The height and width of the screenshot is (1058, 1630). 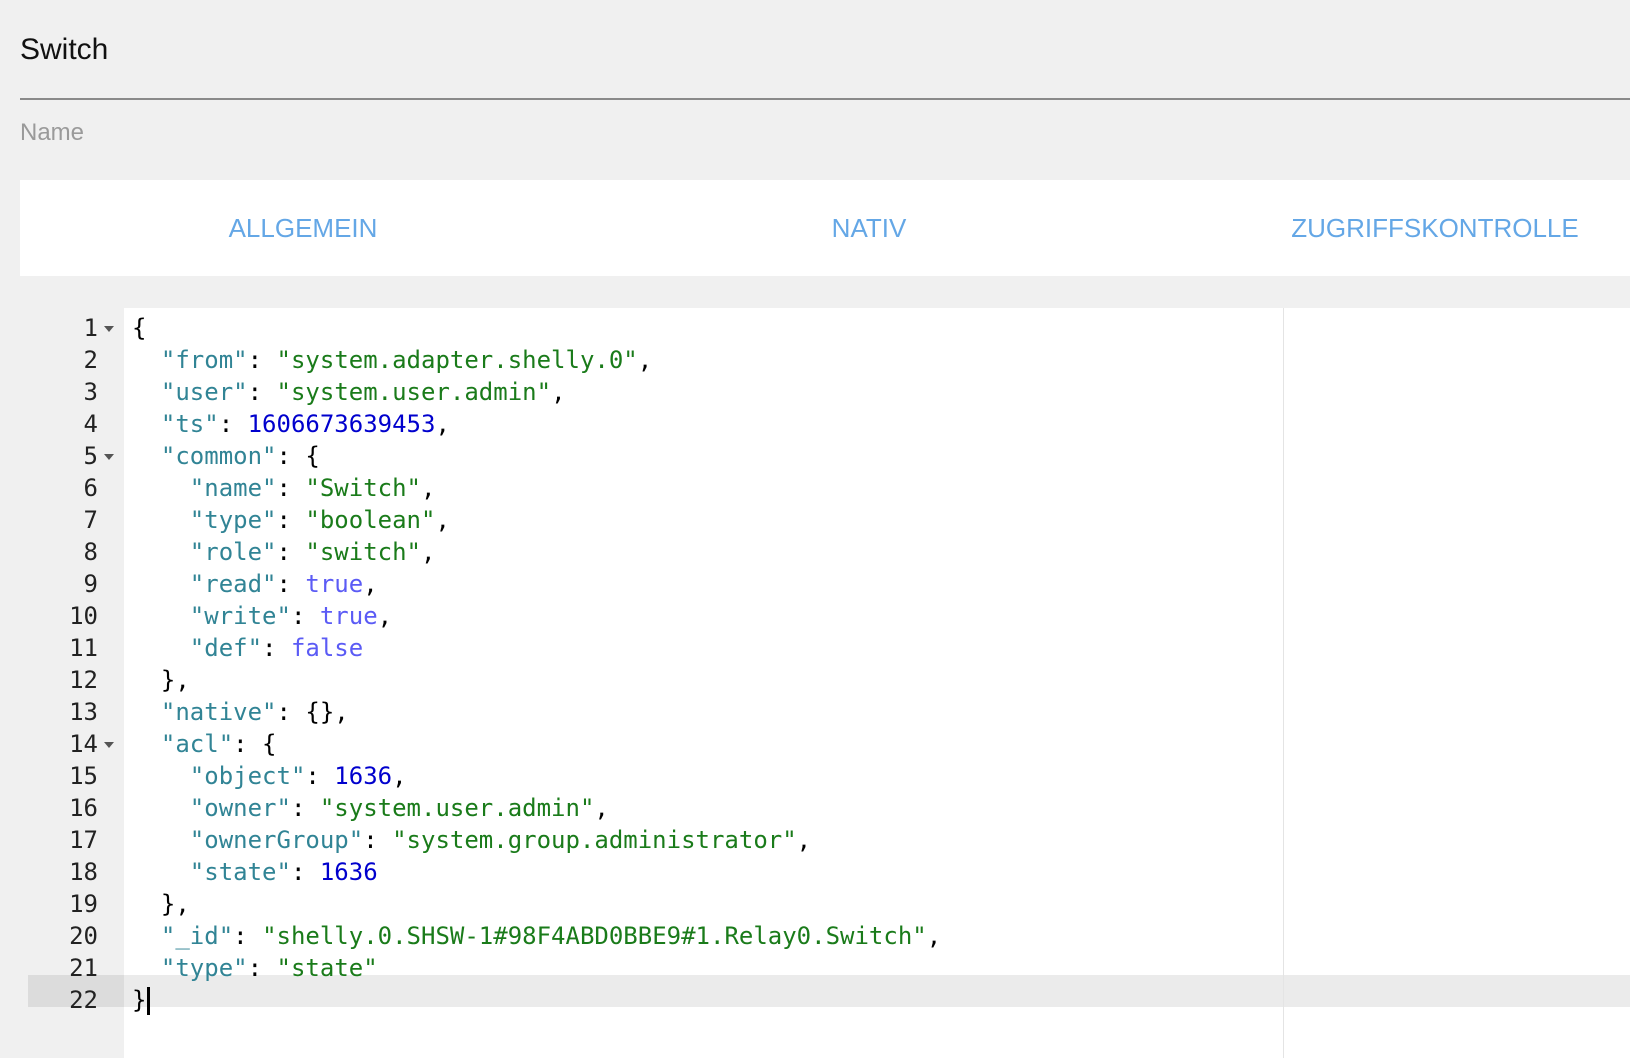 I want to click on code-content: "type": "state", so click(x=255, y=968).